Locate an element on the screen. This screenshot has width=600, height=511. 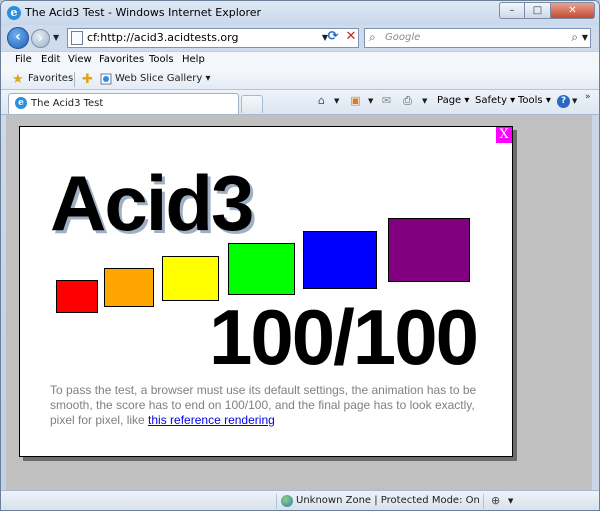
web-slice-gallery-label: Web Slice Gallery is located at coordinates (159, 78).